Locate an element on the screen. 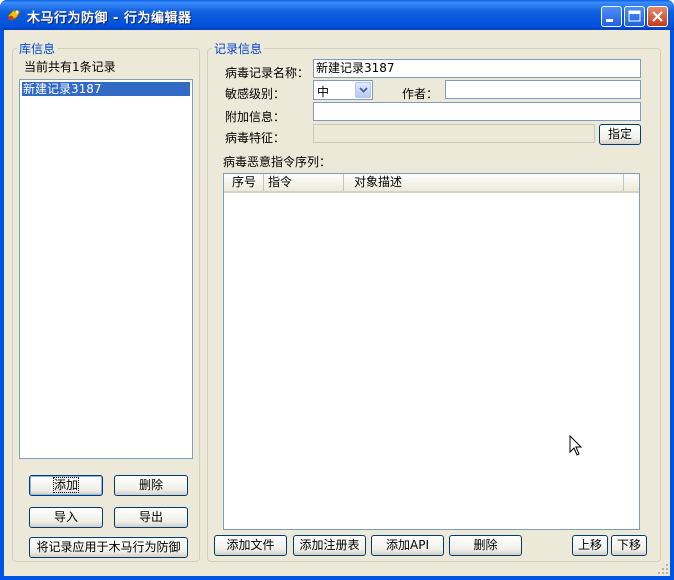 The height and width of the screenshot is (580, 674). move-up-label: 上移 is located at coordinates (589, 545).